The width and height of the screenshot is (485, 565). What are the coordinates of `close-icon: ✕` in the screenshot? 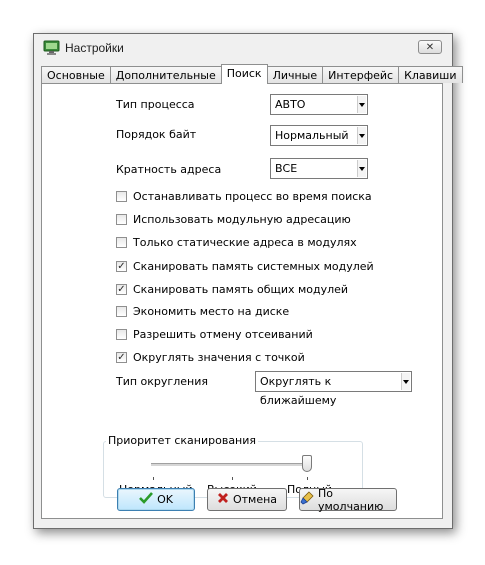 It's located at (430, 47).